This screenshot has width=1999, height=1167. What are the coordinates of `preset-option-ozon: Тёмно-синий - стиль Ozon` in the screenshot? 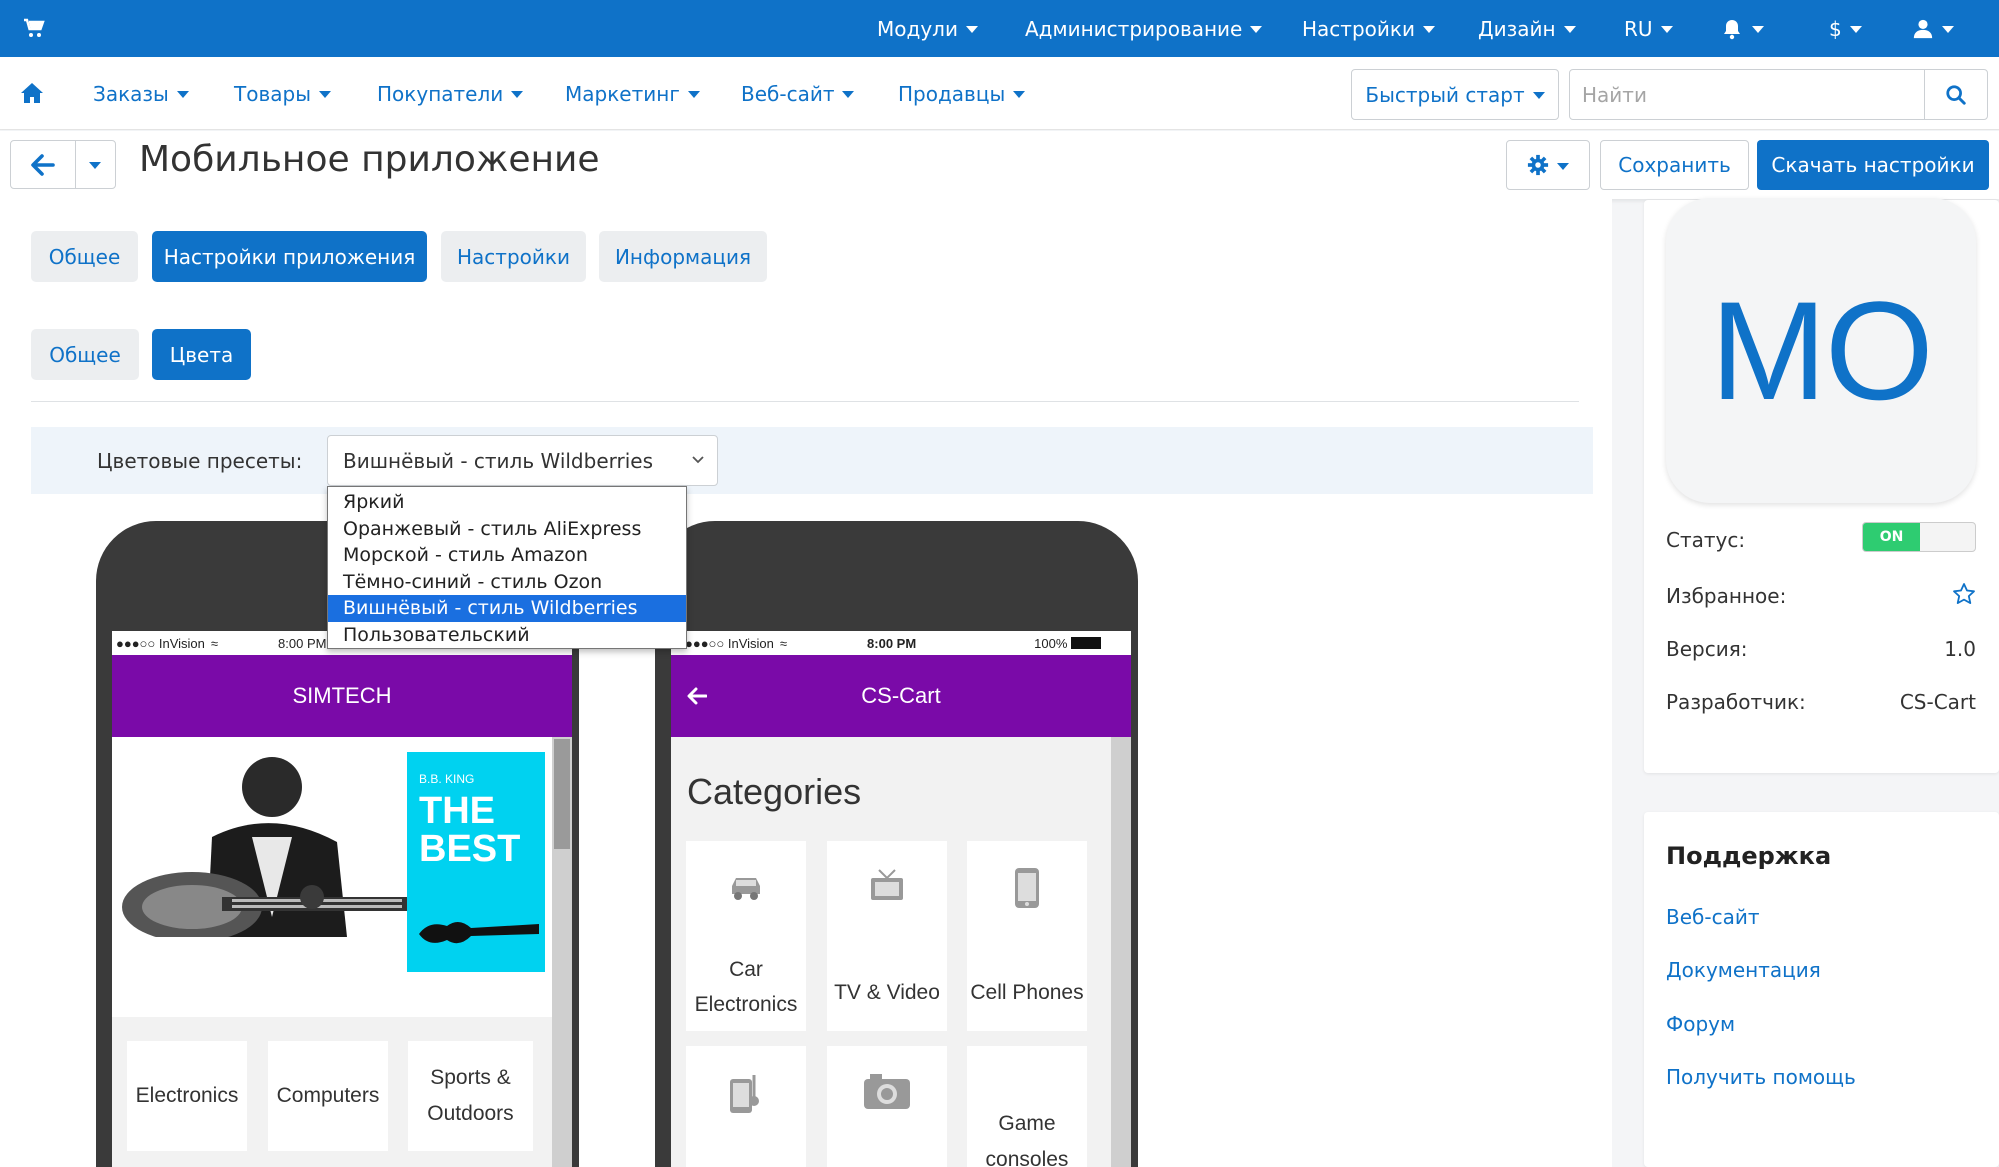 It's located at (507, 582).